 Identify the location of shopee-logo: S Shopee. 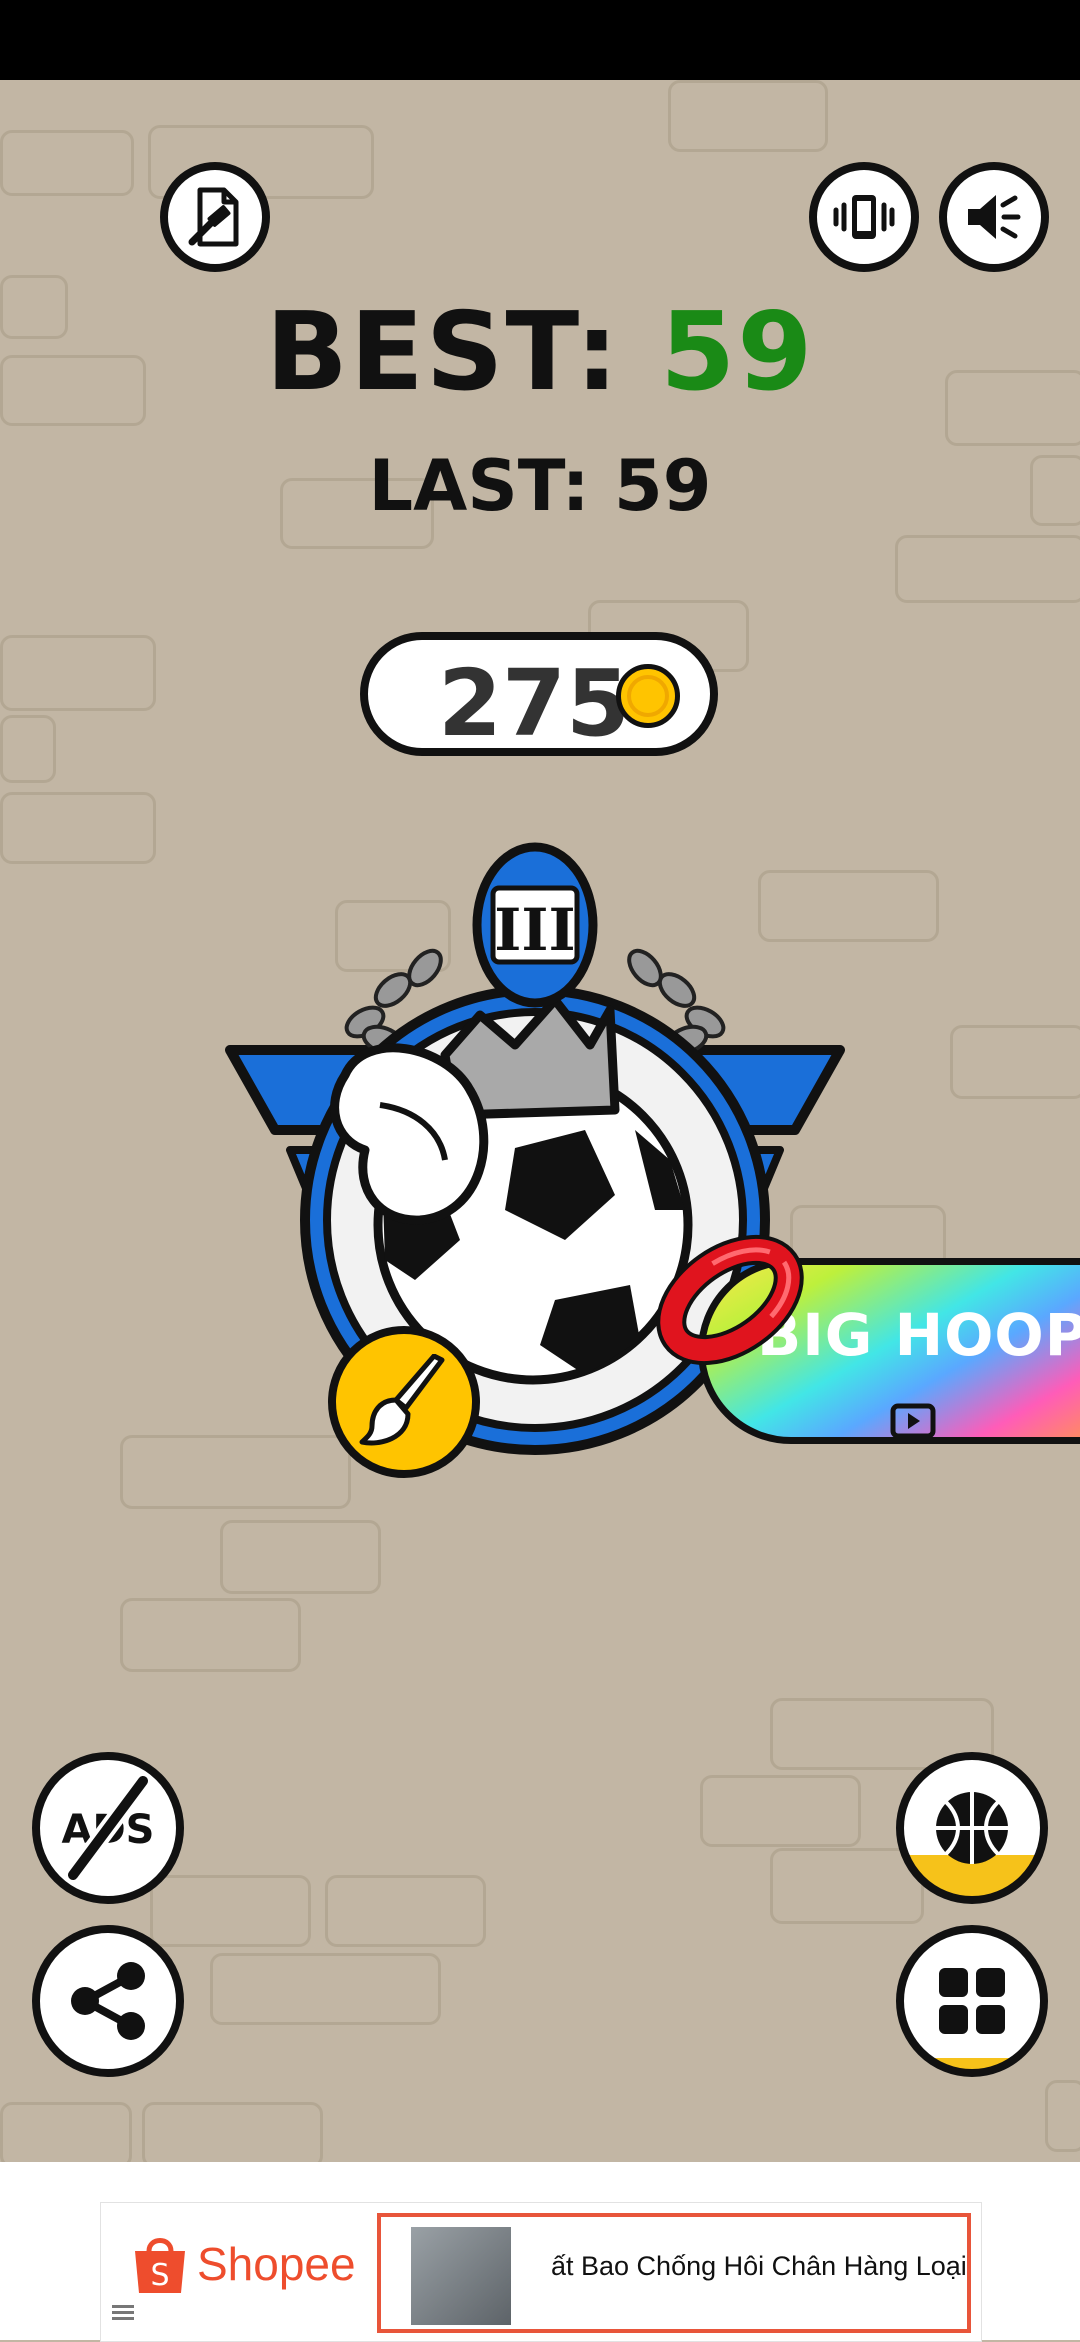
(243, 2264).